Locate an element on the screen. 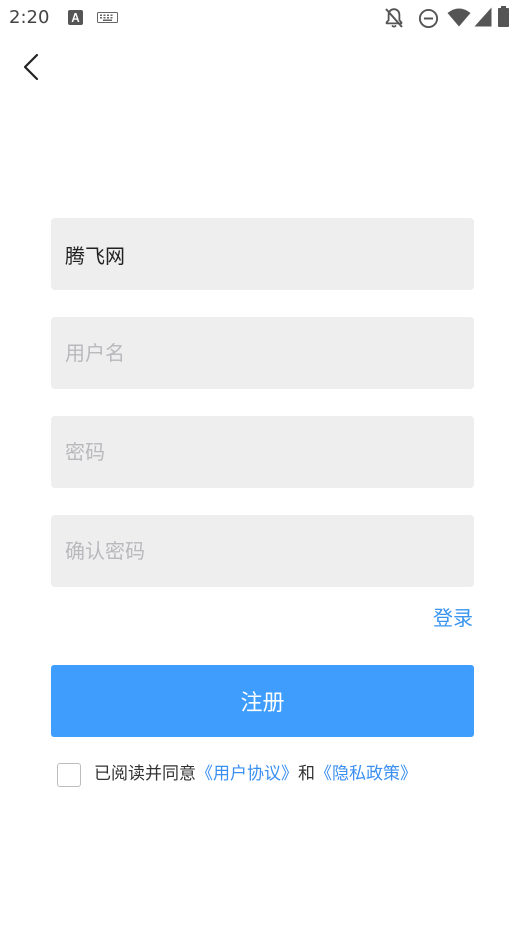 This screenshot has height=933, width=524. login-link: 登录 is located at coordinates (453, 618).